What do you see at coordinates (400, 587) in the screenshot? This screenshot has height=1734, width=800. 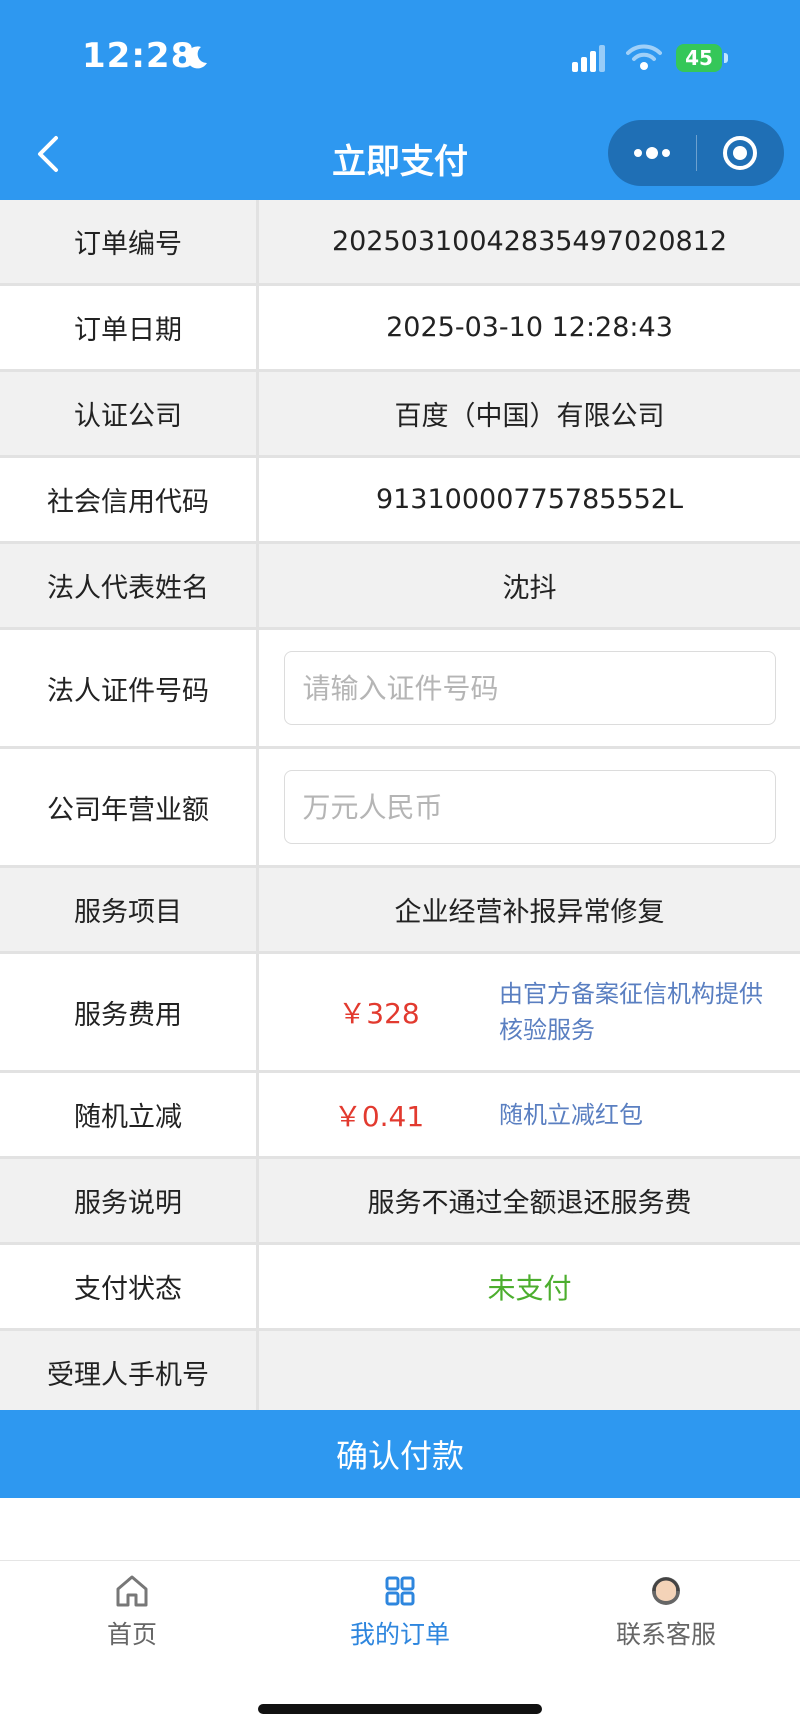 I see `row-legal-rep: 法人代表姓名 沈抖` at bounding box center [400, 587].